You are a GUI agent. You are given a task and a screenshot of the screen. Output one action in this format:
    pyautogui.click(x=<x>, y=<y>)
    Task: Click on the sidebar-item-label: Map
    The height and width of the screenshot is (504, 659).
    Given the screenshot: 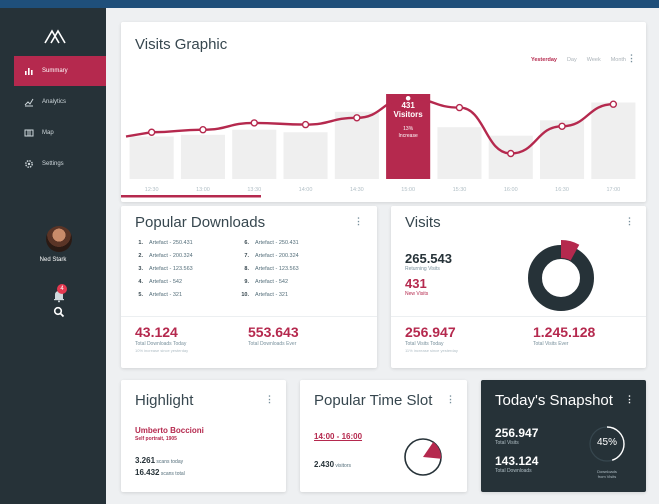 What is the action you would take?
    pyautogui.click(x=48, y=133)
    